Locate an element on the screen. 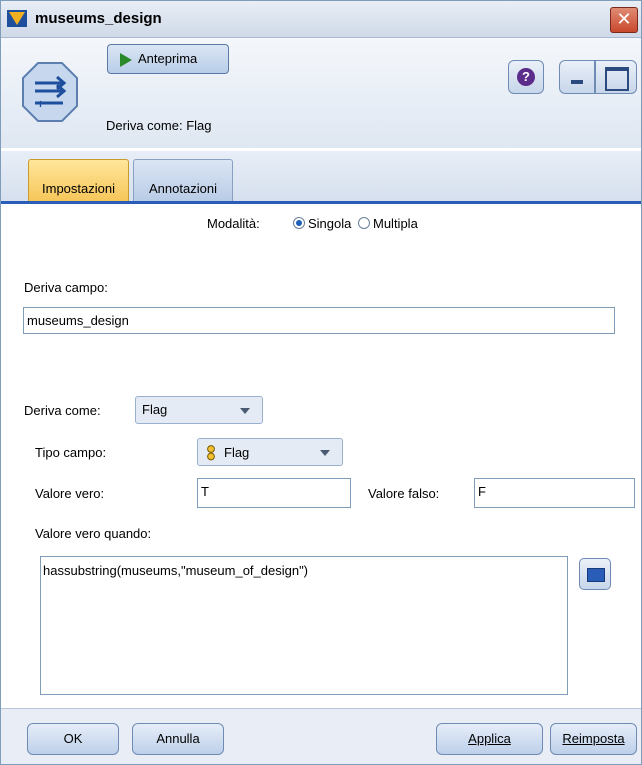 The image size is (642, 765). play-icon is located at coordinates (126, 60).